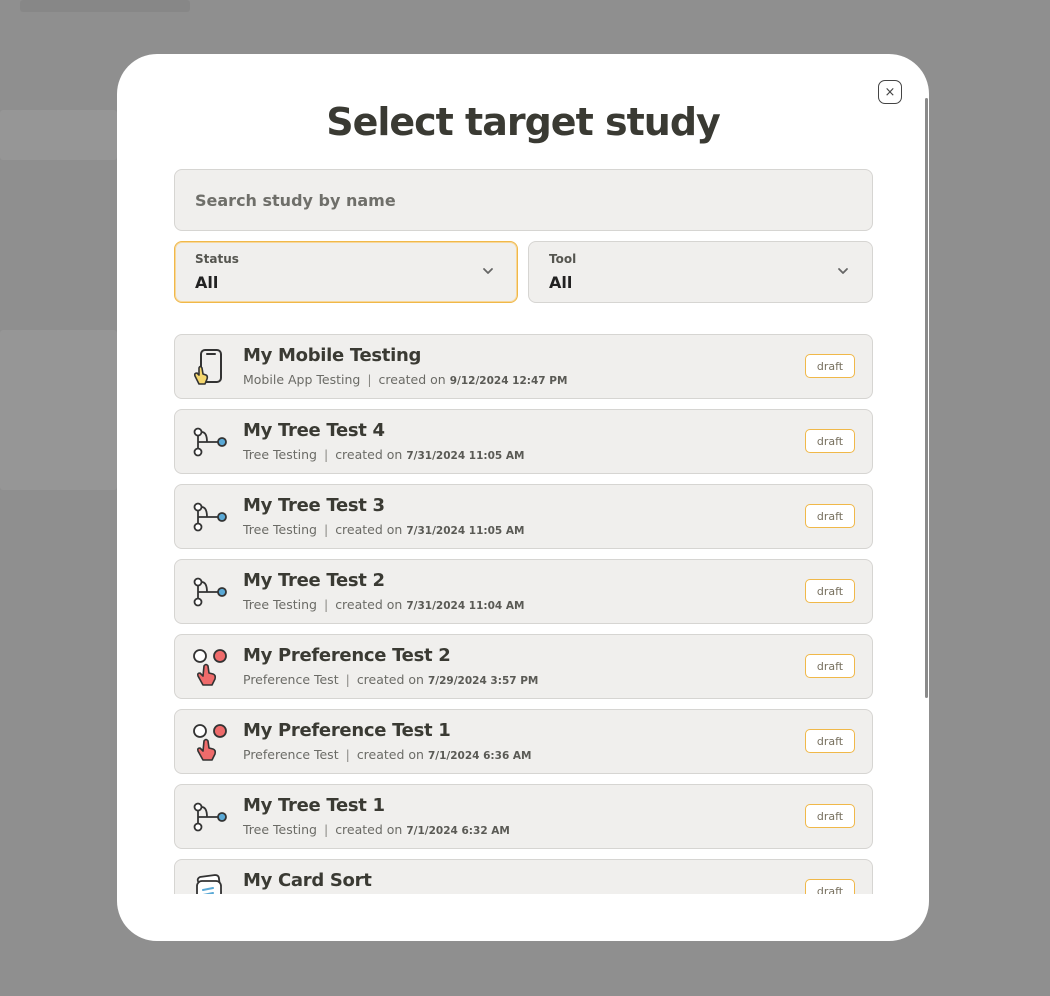  I want to click on modal-scrollbar, so click(926, 398).